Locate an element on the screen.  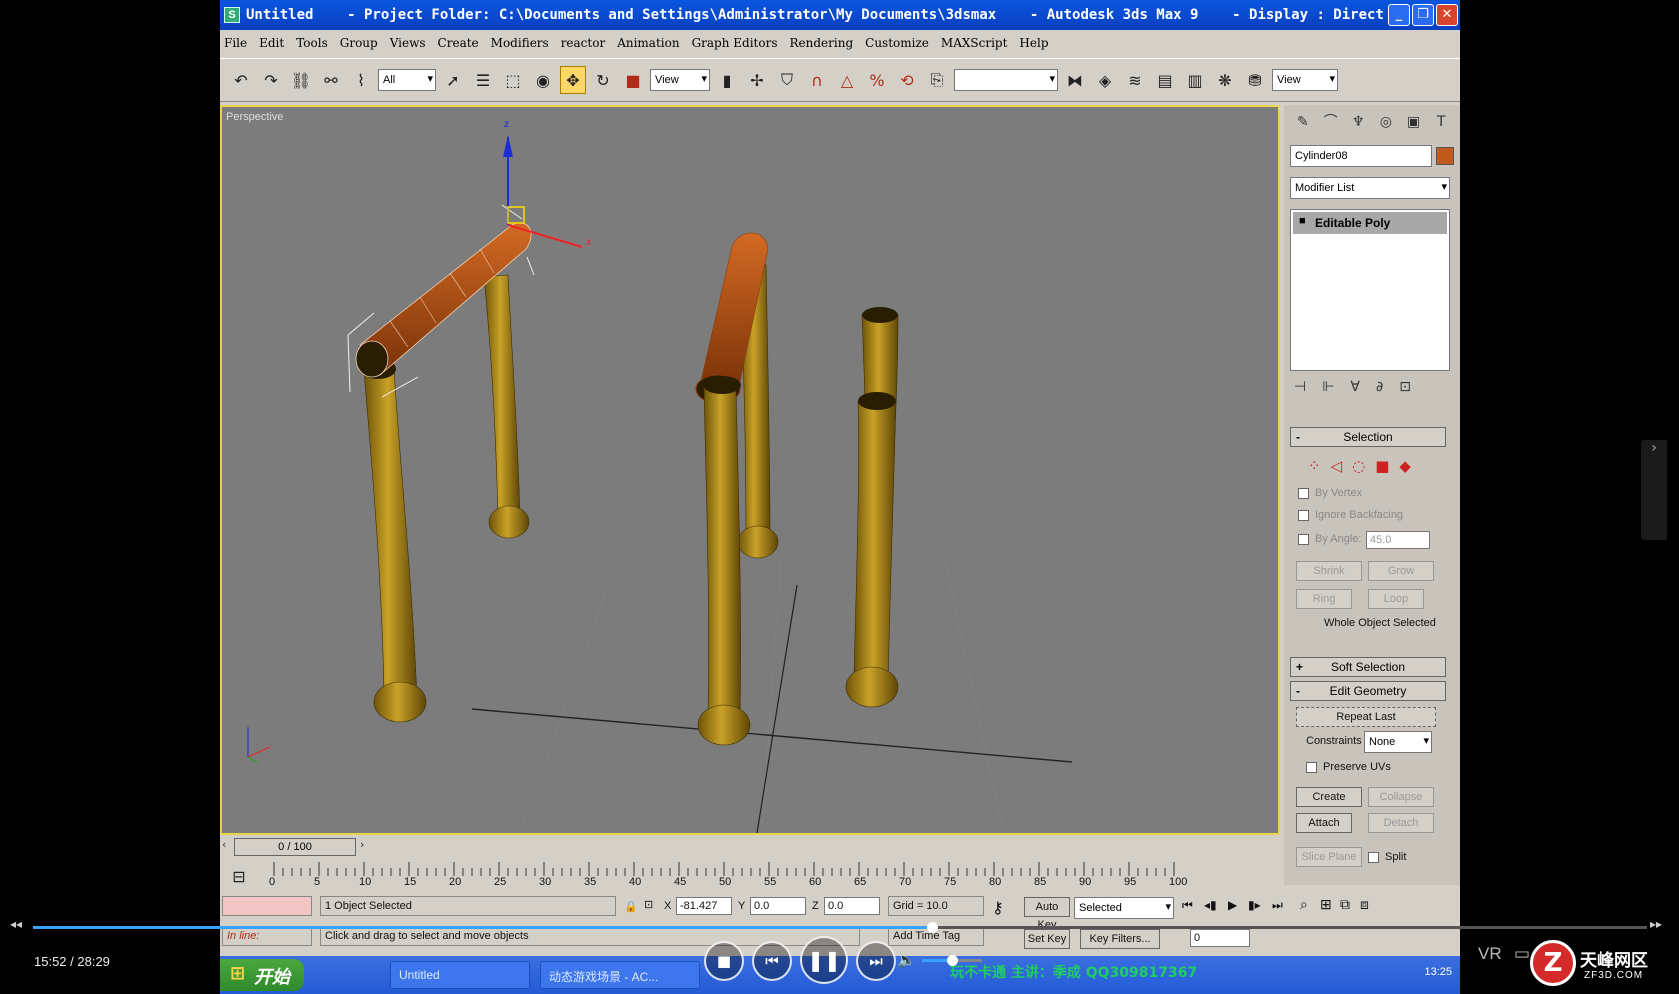
minimize-icon: _ is located at coordinates (1399, 15).